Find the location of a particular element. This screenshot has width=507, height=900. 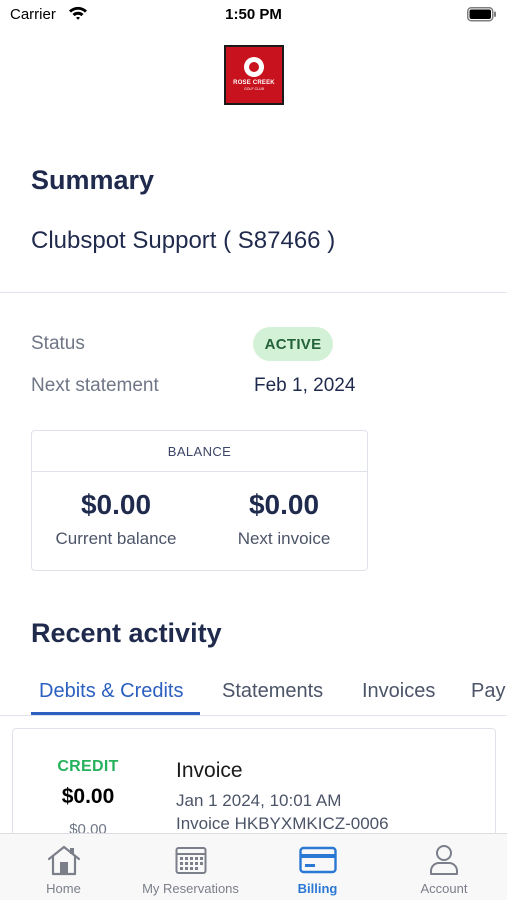

next-invoice-amount: $0.00 is located at coordinates (284, 504).